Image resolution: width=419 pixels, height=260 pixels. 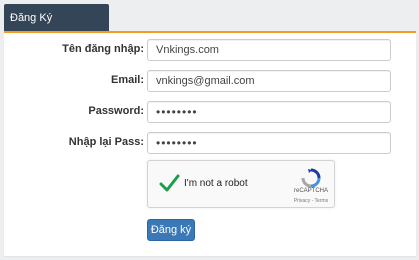 What do you see at coordinates (106, 142) in the screenshot?
I see `confirm-password-label: Nhập lại Pass:` at bounding box center [106, 142].